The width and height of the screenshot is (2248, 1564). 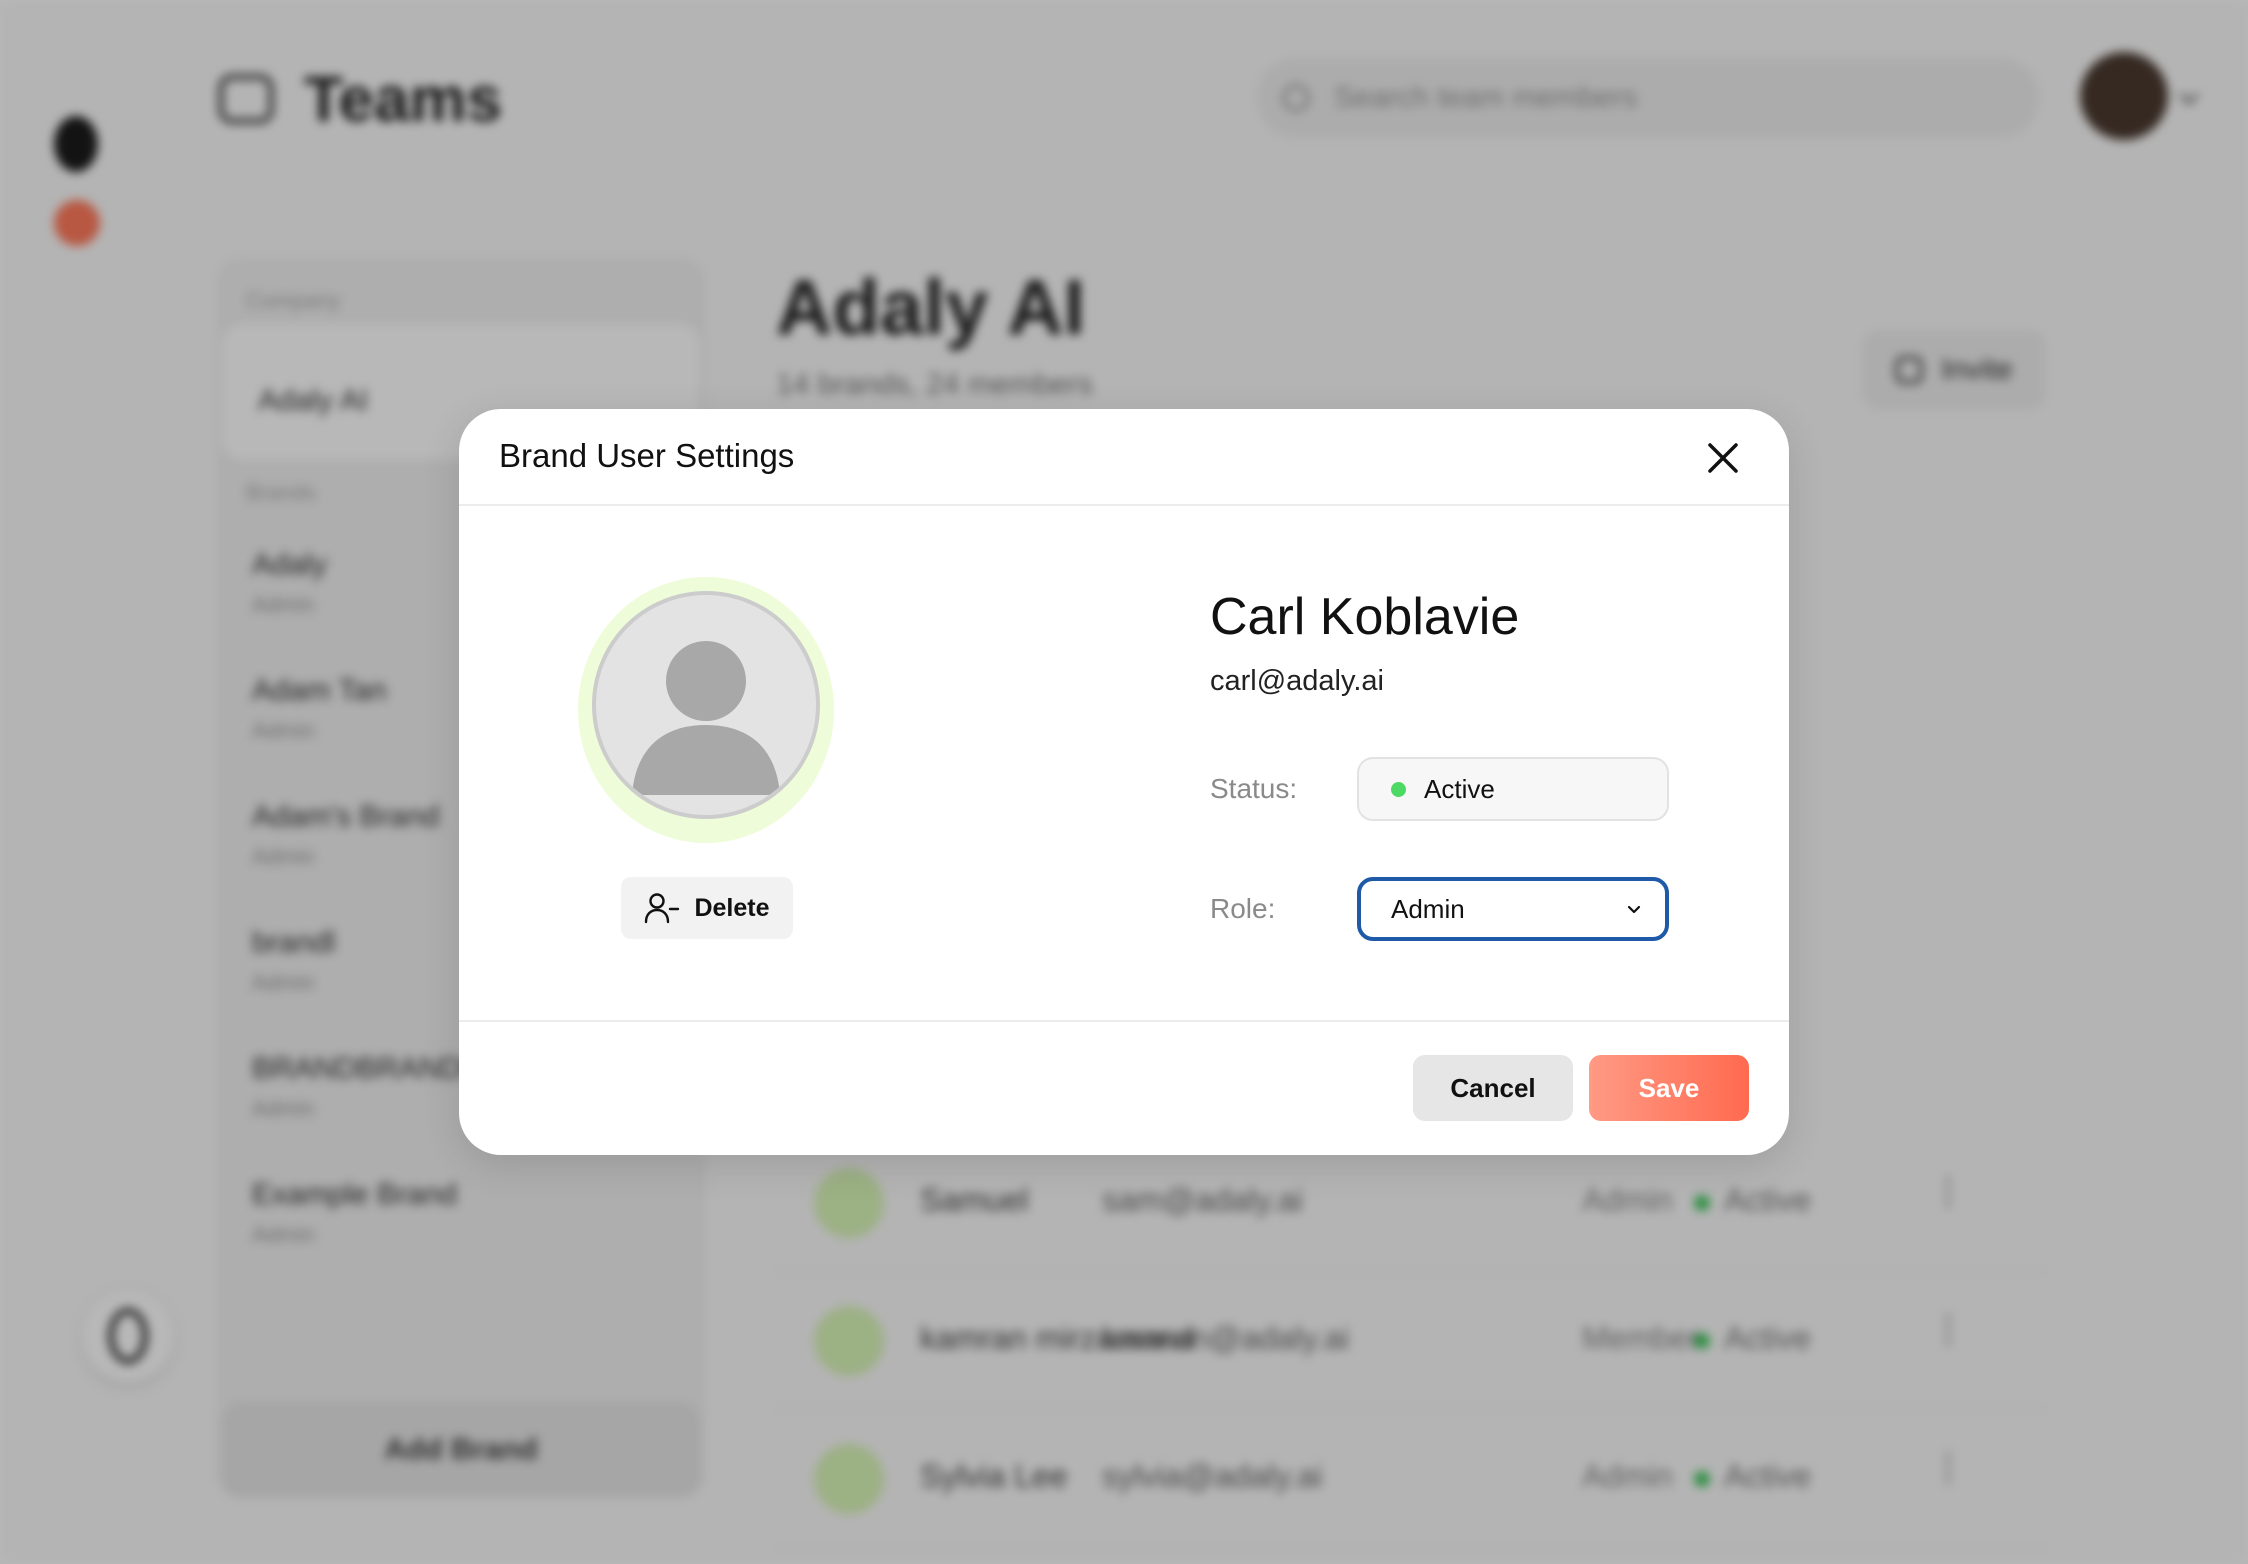 I want to click on avatar-image, so click(x=706, y=705).